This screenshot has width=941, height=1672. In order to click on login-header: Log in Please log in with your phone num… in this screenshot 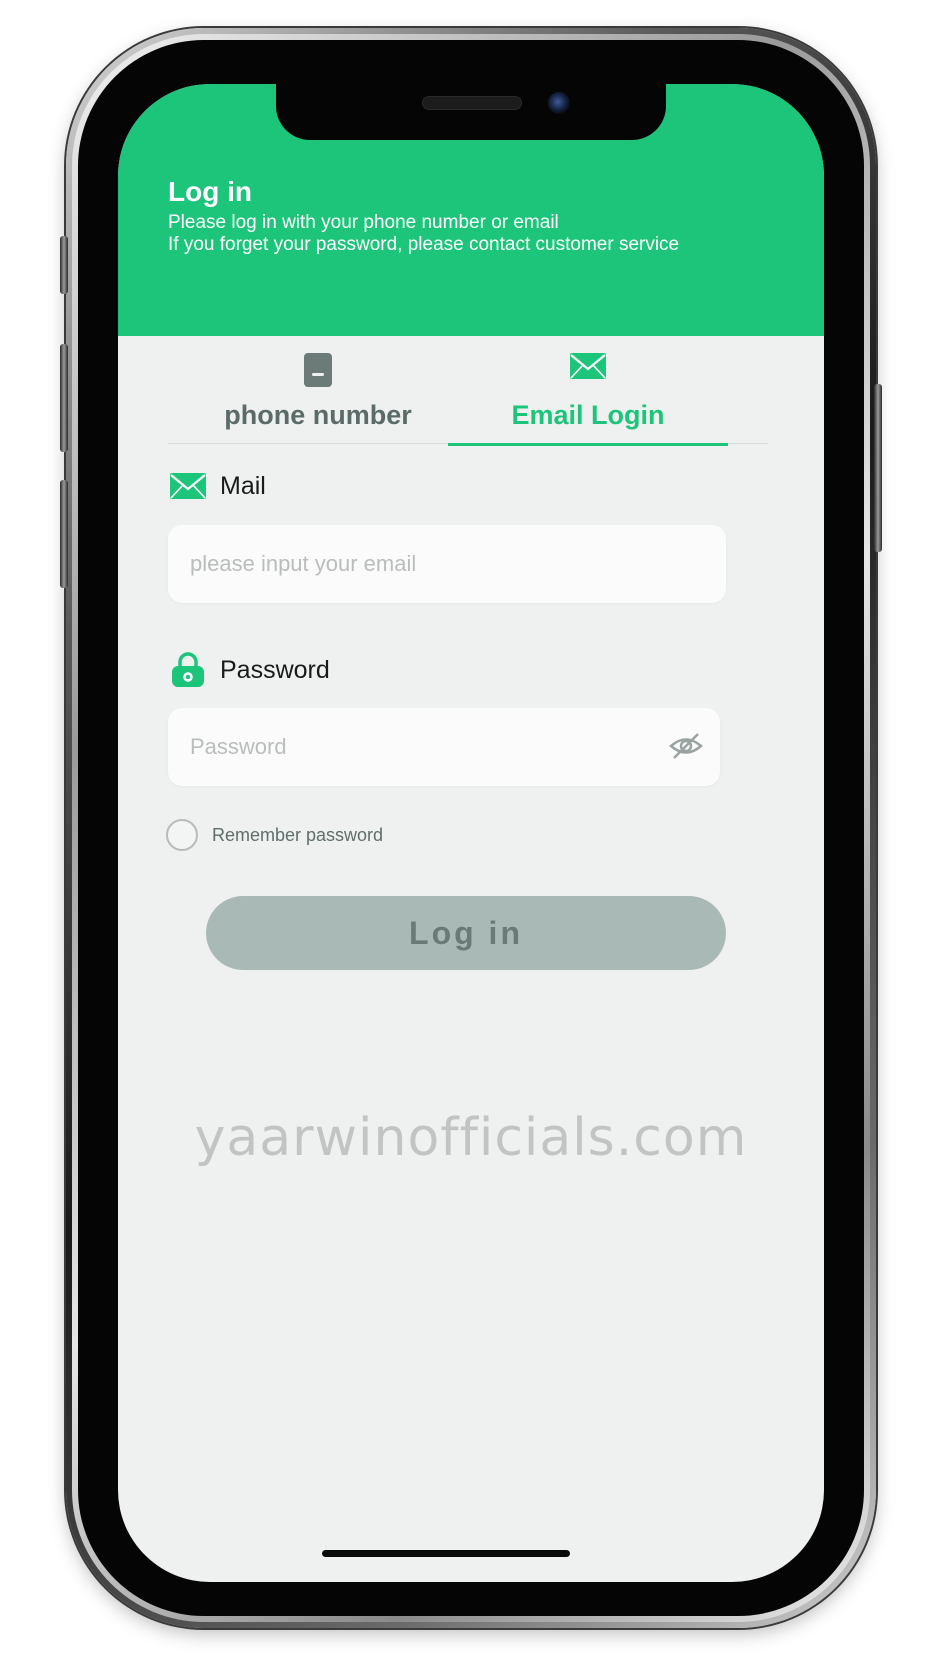, I will do `click(471, 210)`.